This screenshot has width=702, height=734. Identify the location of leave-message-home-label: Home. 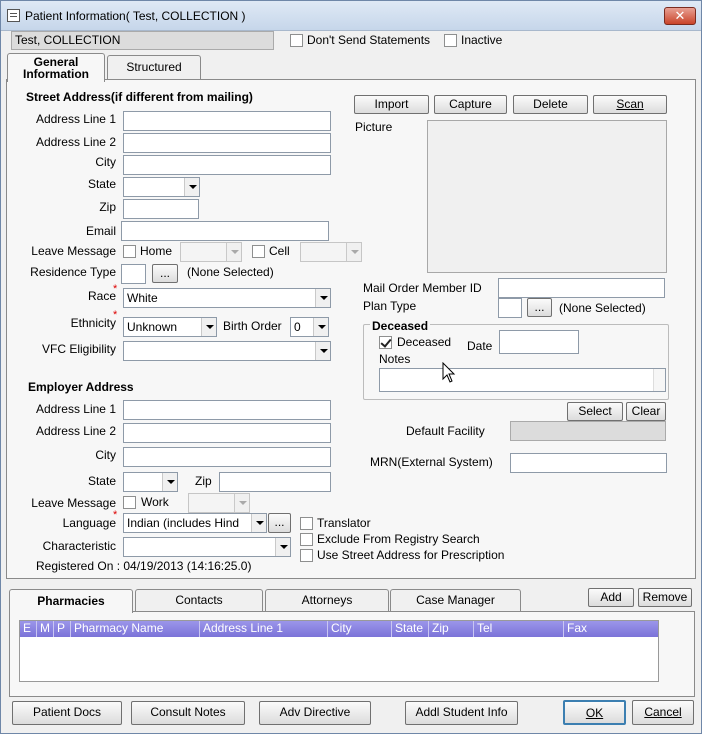
(156, 251).